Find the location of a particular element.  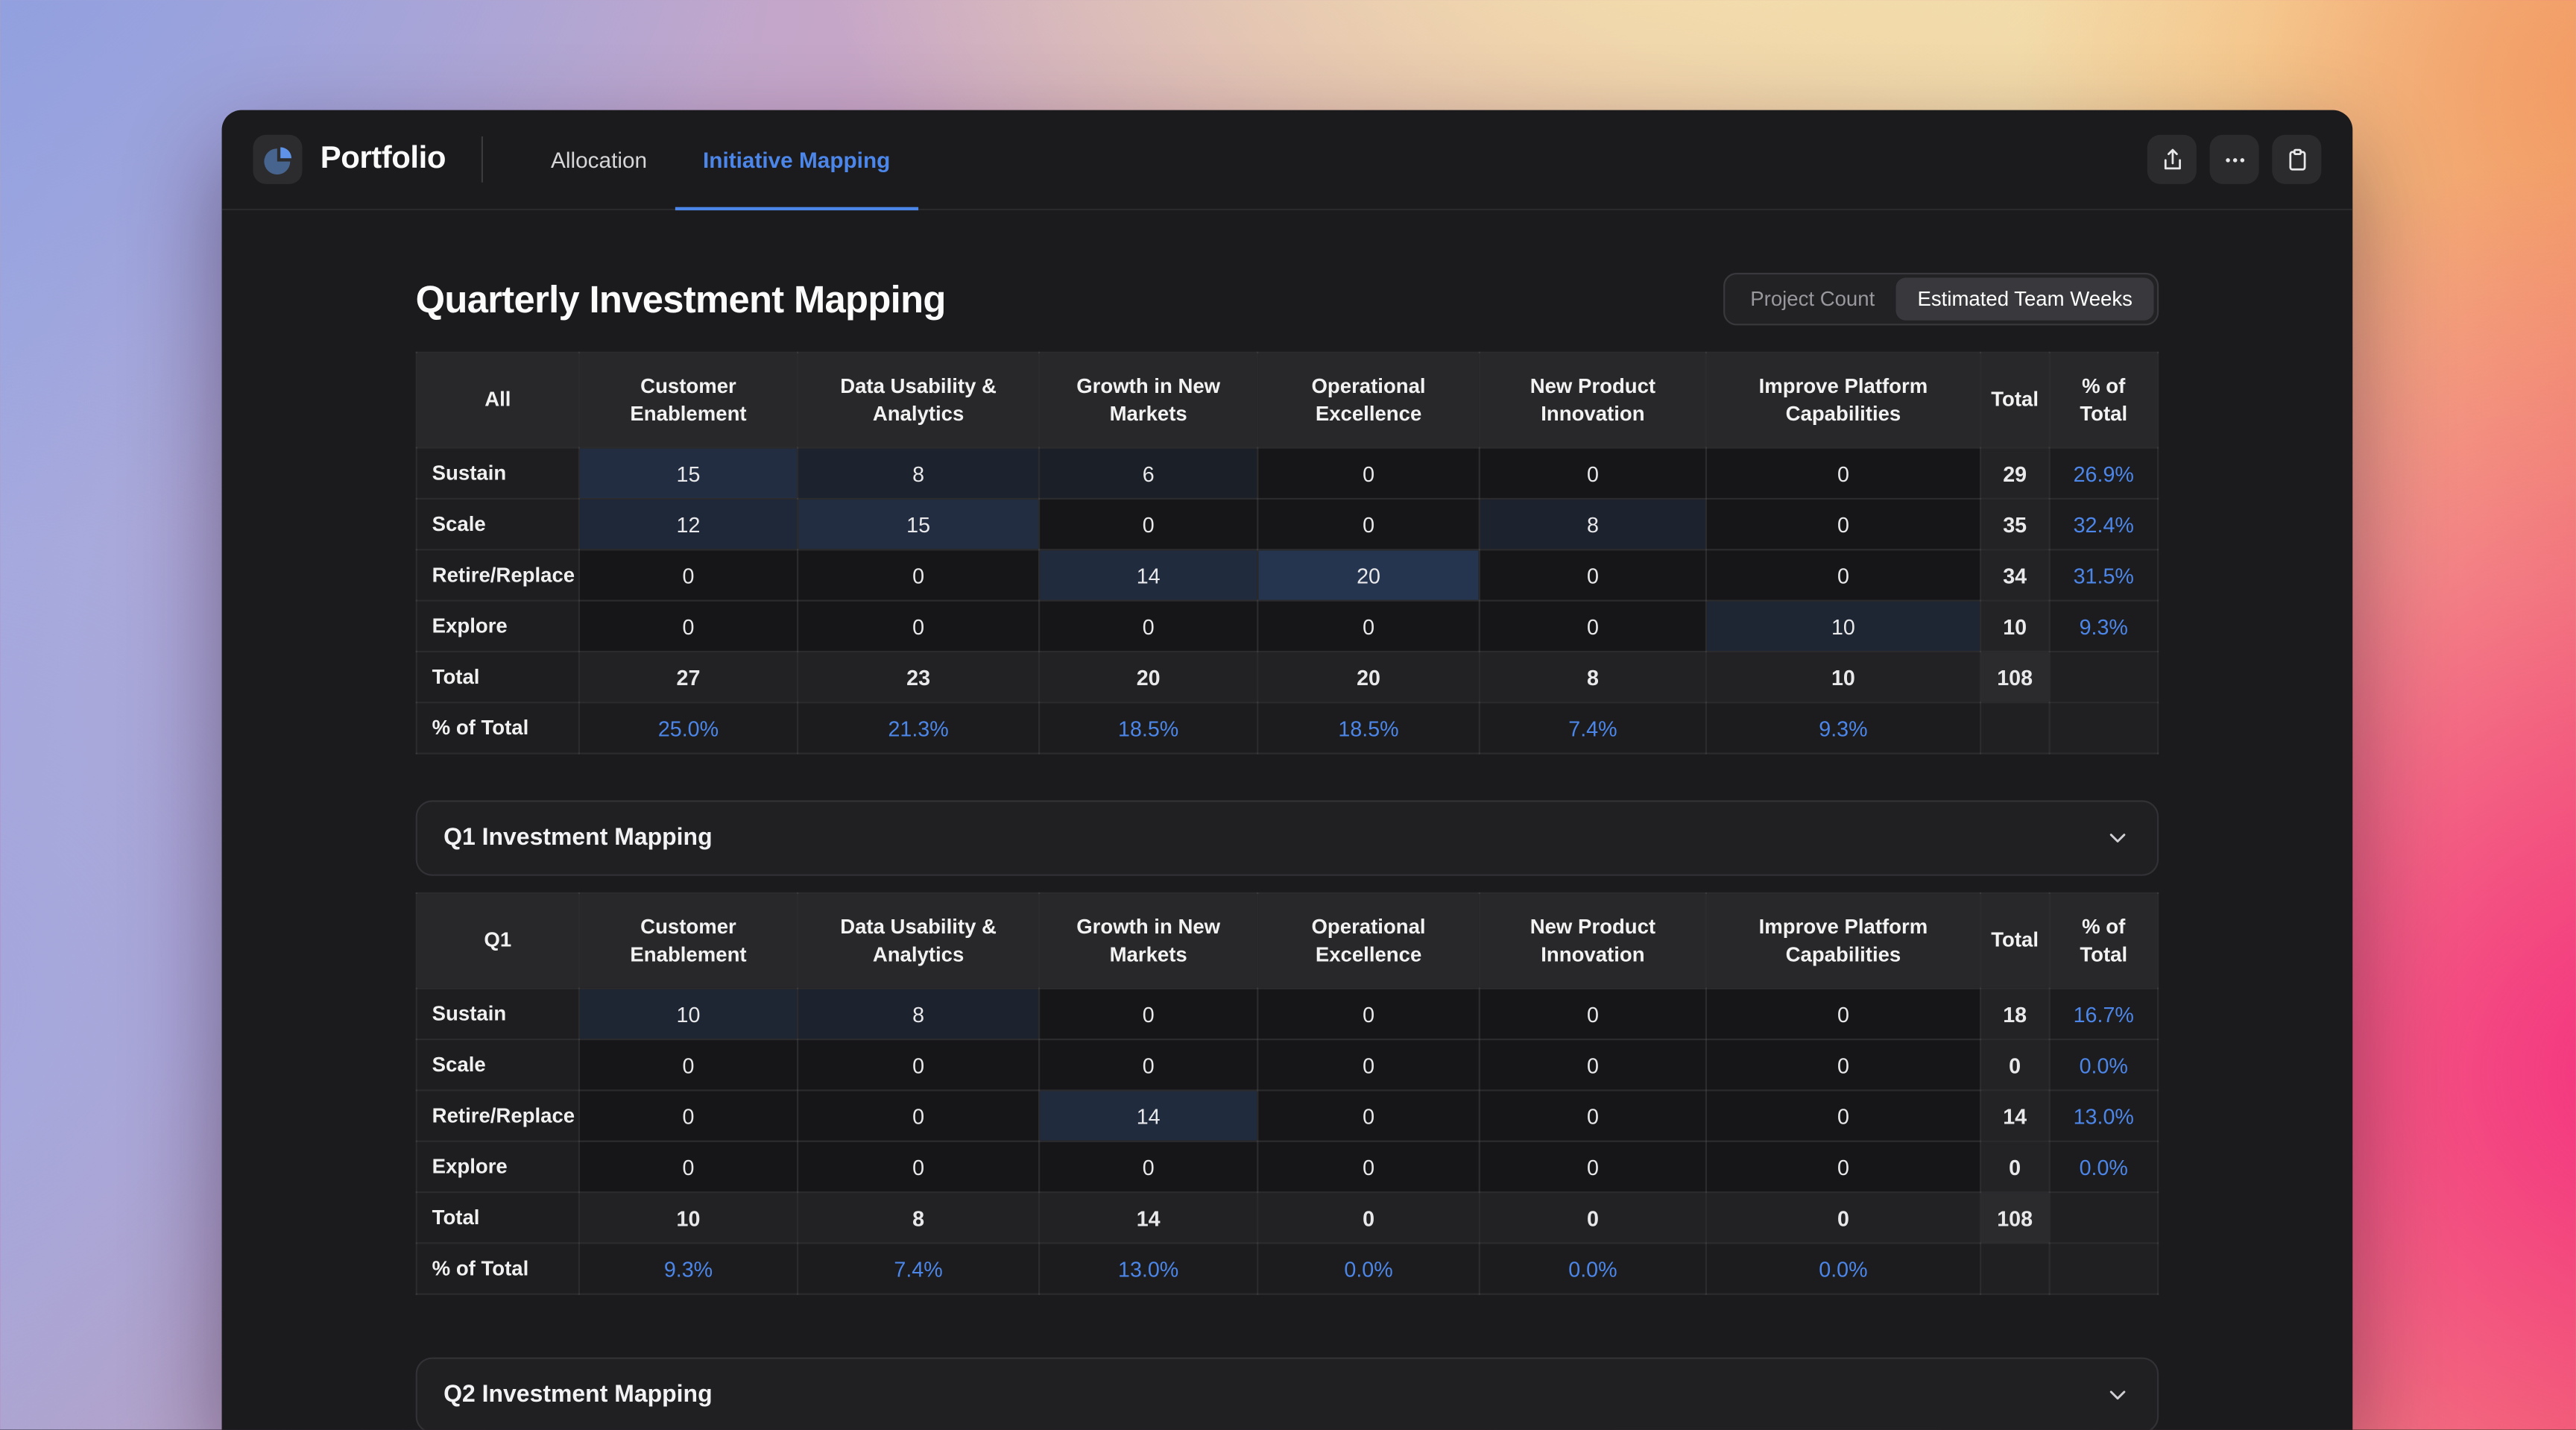

clipboard-icon is located at coordinates (2296, 159).